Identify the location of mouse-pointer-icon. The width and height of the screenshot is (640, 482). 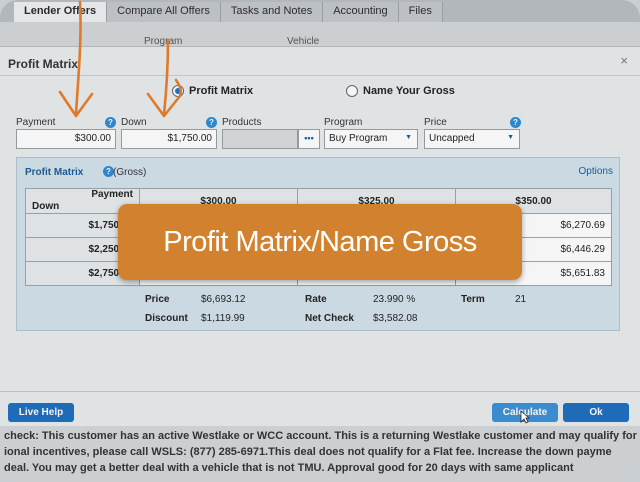
(525, 417).